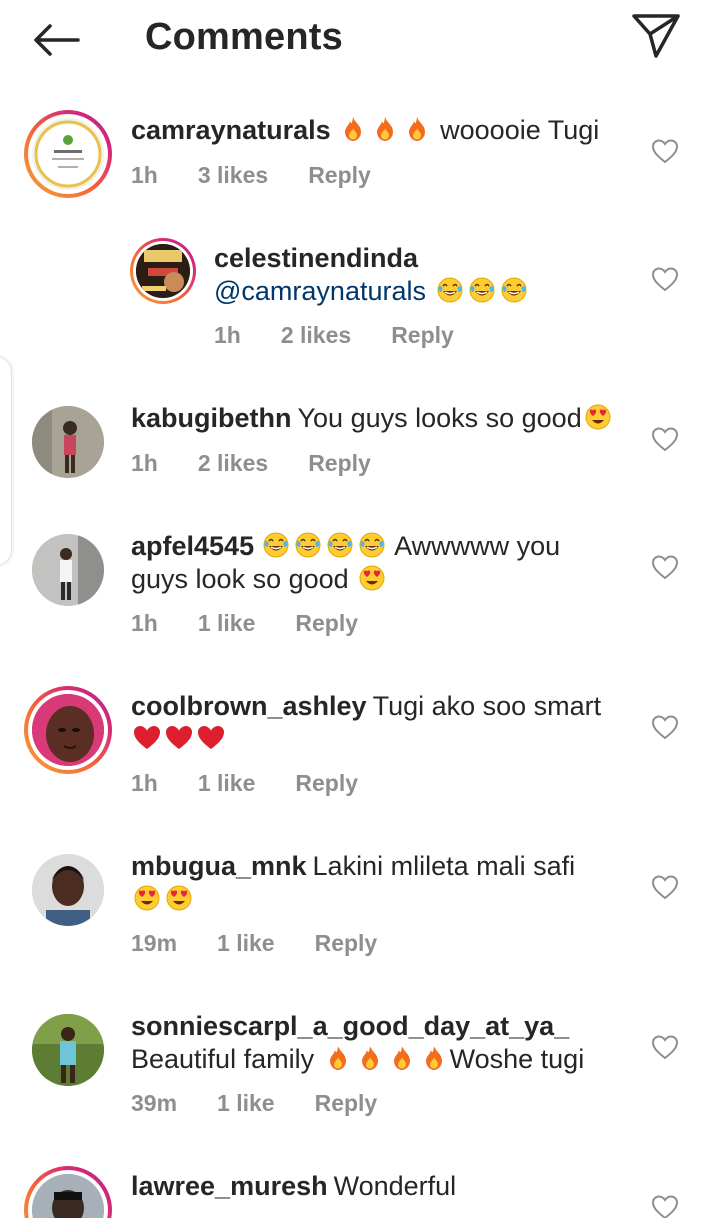 The height and width of the screenshot is (1218, 720). Describe the element at coordinates (154, 1103) in the screenshot. I see `comment-time: 39m` at that location.